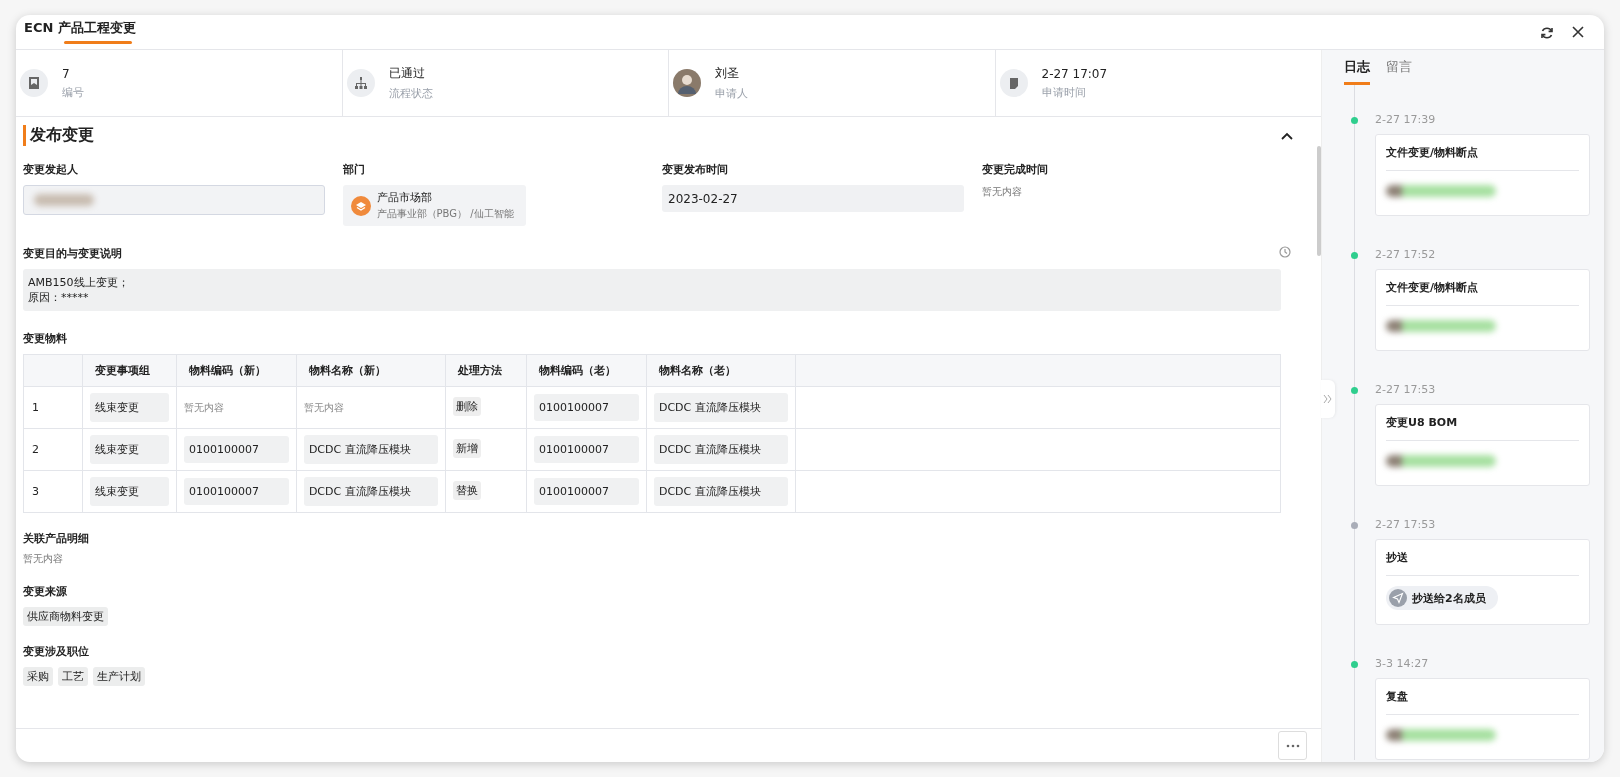  I want to click on log-title: 变更U8 BOM, so click(1482, 428).